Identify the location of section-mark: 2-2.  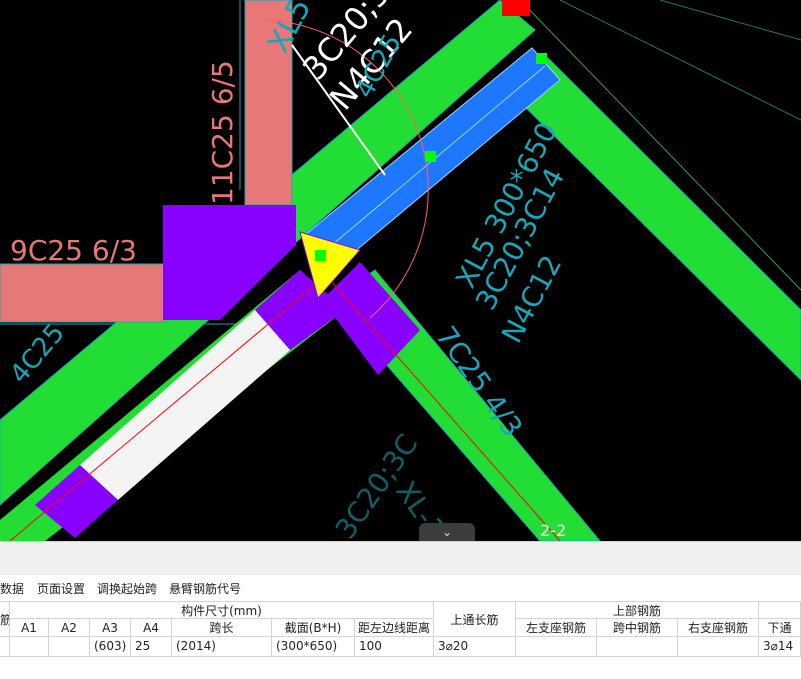
(553, 530).